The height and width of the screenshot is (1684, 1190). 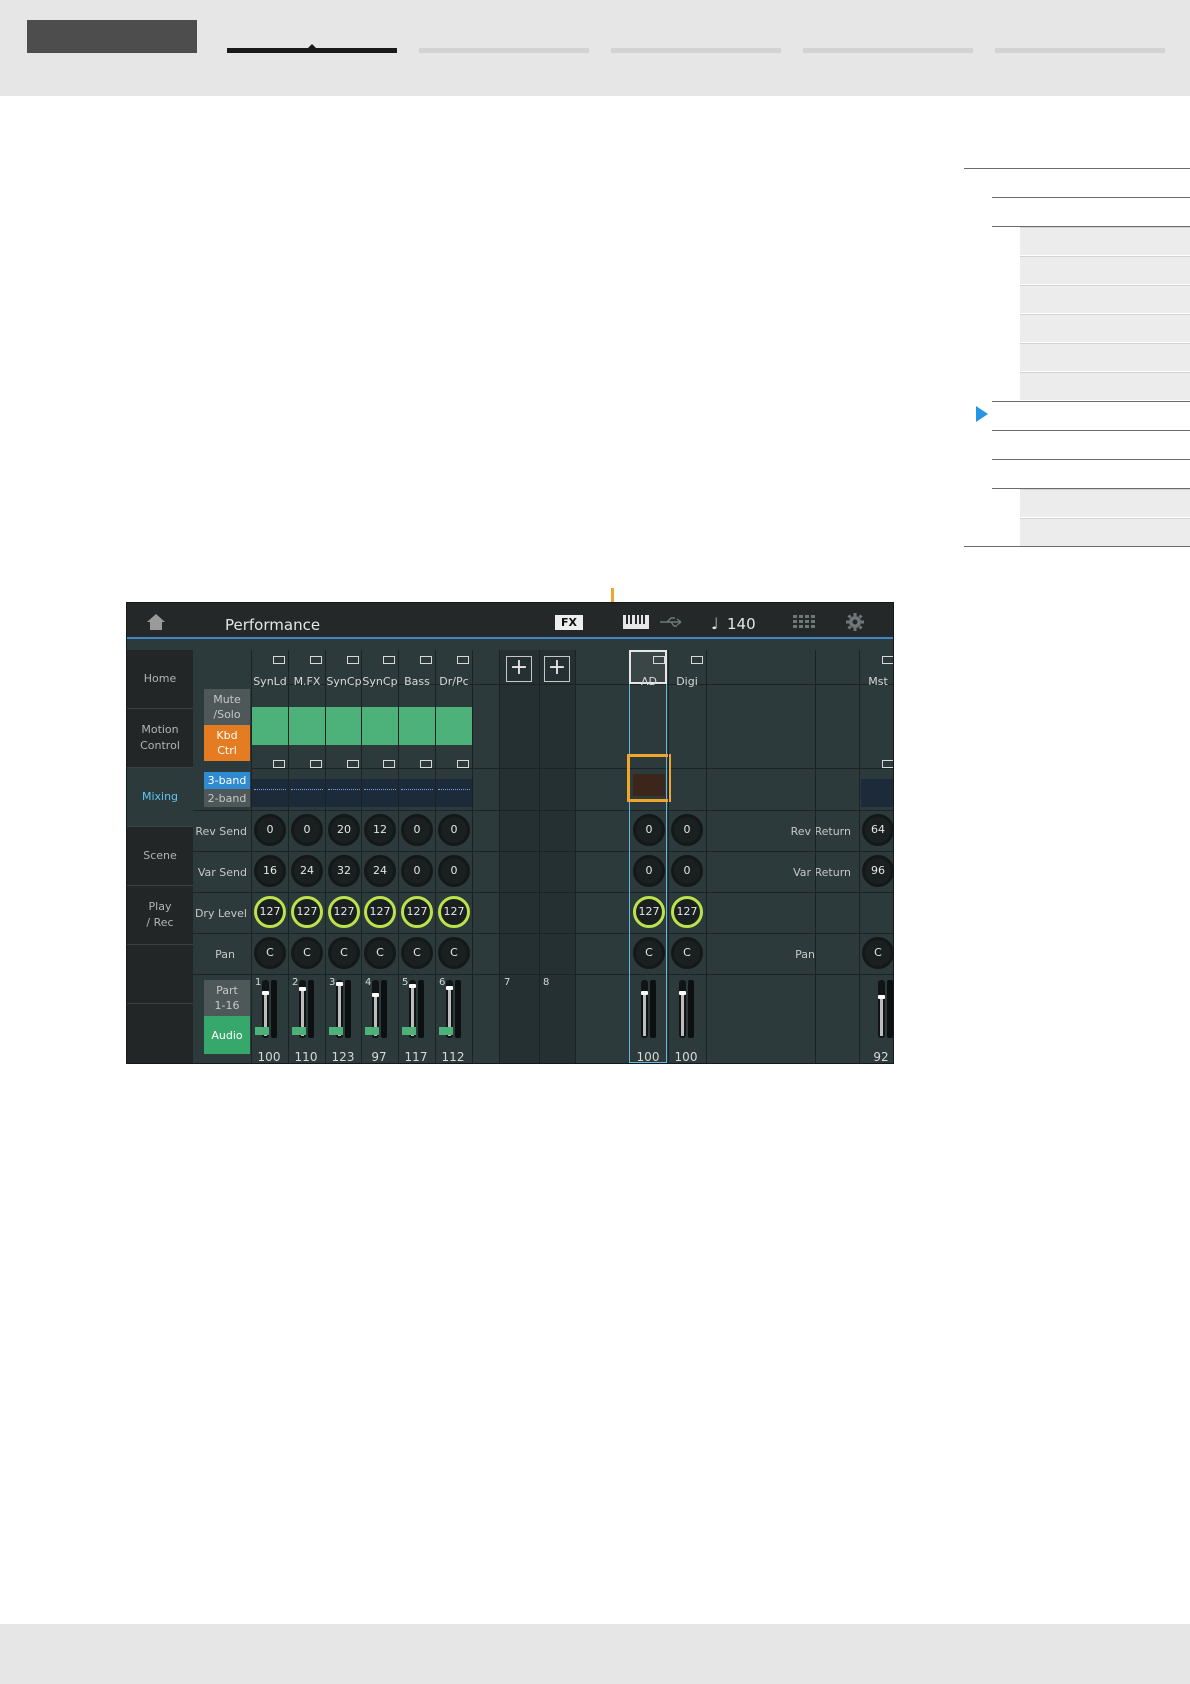 What do you see at coordinates (380, 830) in the screenshot?
I see `rev-send-knob: 12` at bounding box center [380, 830].